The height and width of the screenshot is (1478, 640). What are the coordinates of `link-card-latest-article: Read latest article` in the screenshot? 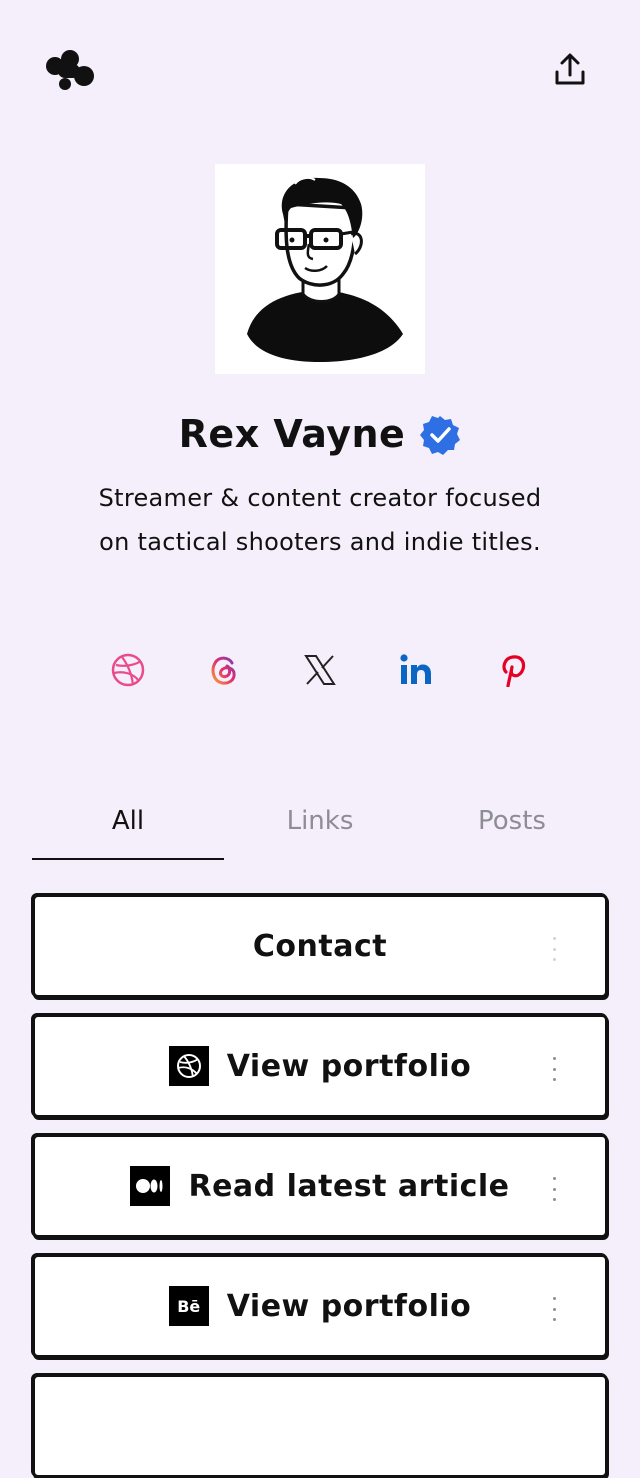 It's located at (320, 1186).